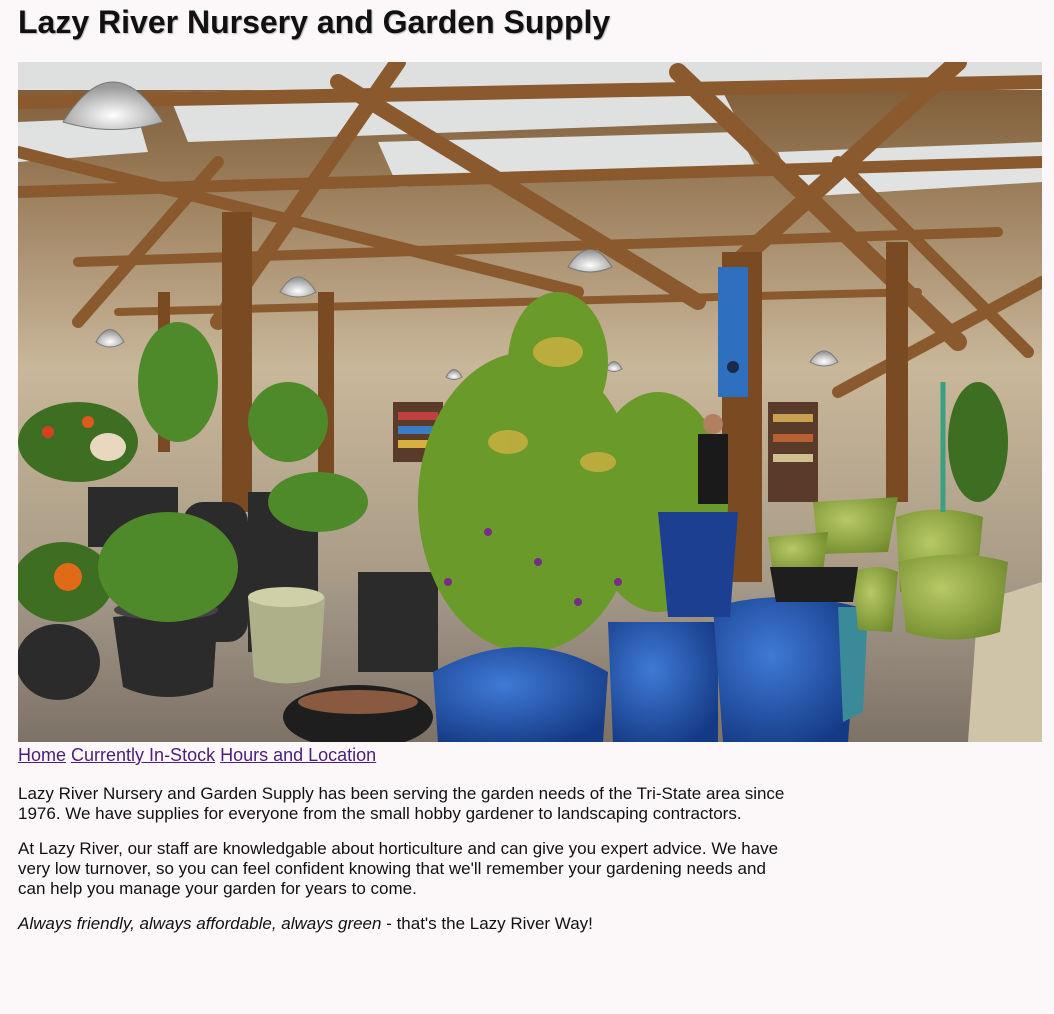  What do you see at coordinates (487, 923) in the screenshot?
I see `tagline-rest: - that's the Lazy River Way!` at bounding box center [487, 923].